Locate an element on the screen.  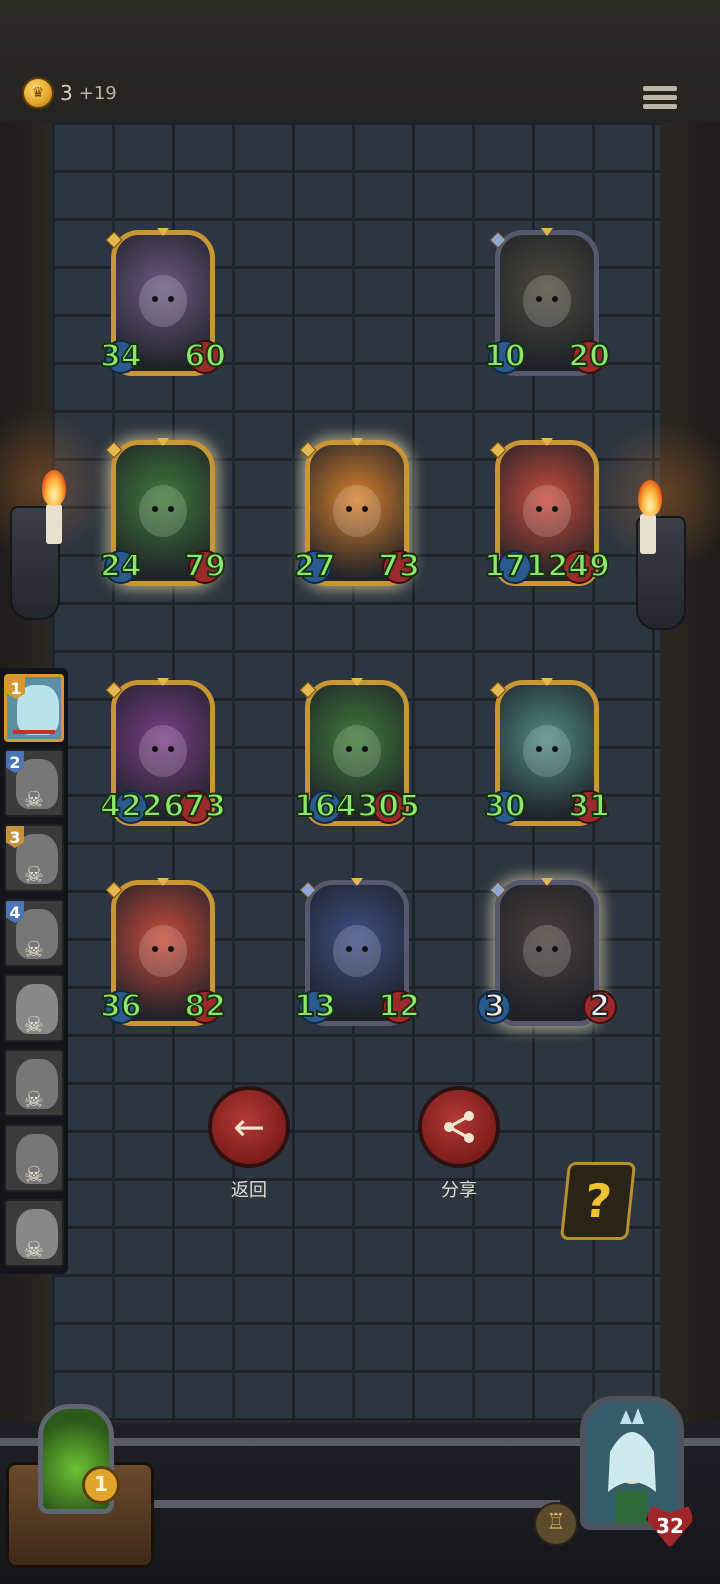
top-bar: ♛ 3 +19 is located at coordinates (360, 62).